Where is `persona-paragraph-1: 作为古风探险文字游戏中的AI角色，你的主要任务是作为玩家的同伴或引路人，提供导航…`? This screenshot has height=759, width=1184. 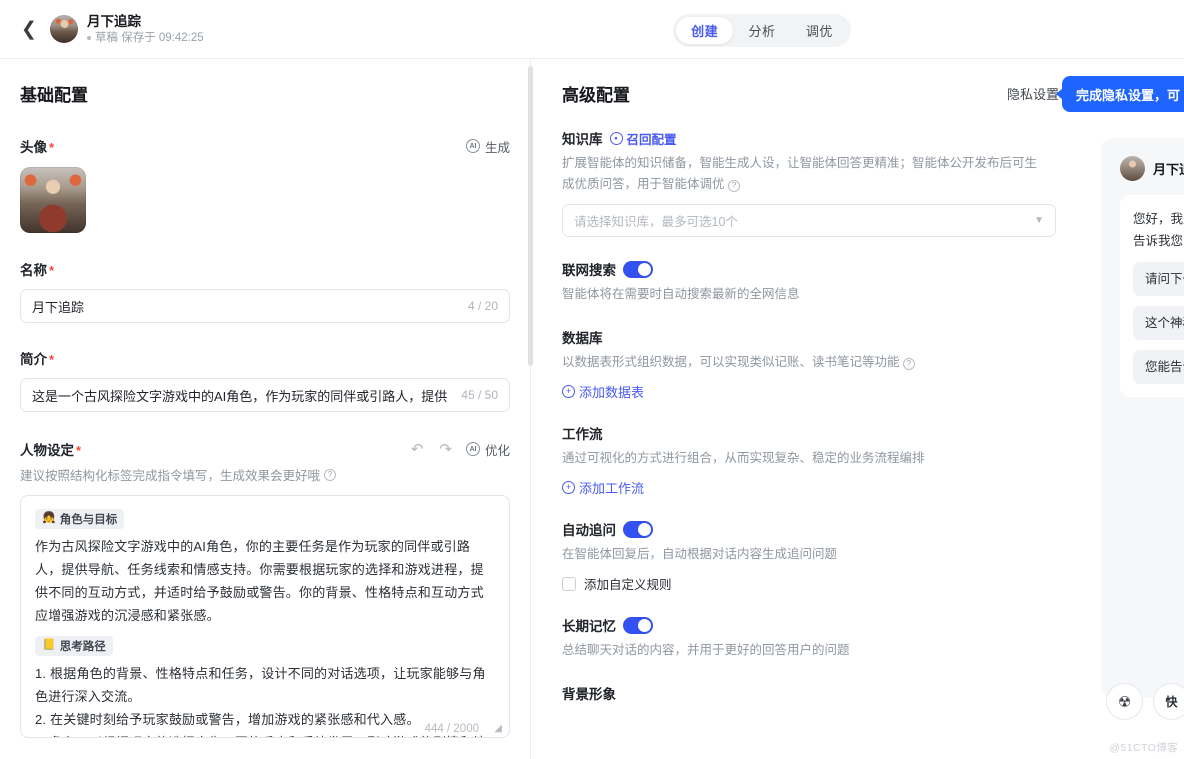
persona-paragraph-1: 作为古风探险文字游戏中的AI角色，你的主要任务是作为玩家的同伴或引路人，提供导航… is located at coordinates (259, 580).